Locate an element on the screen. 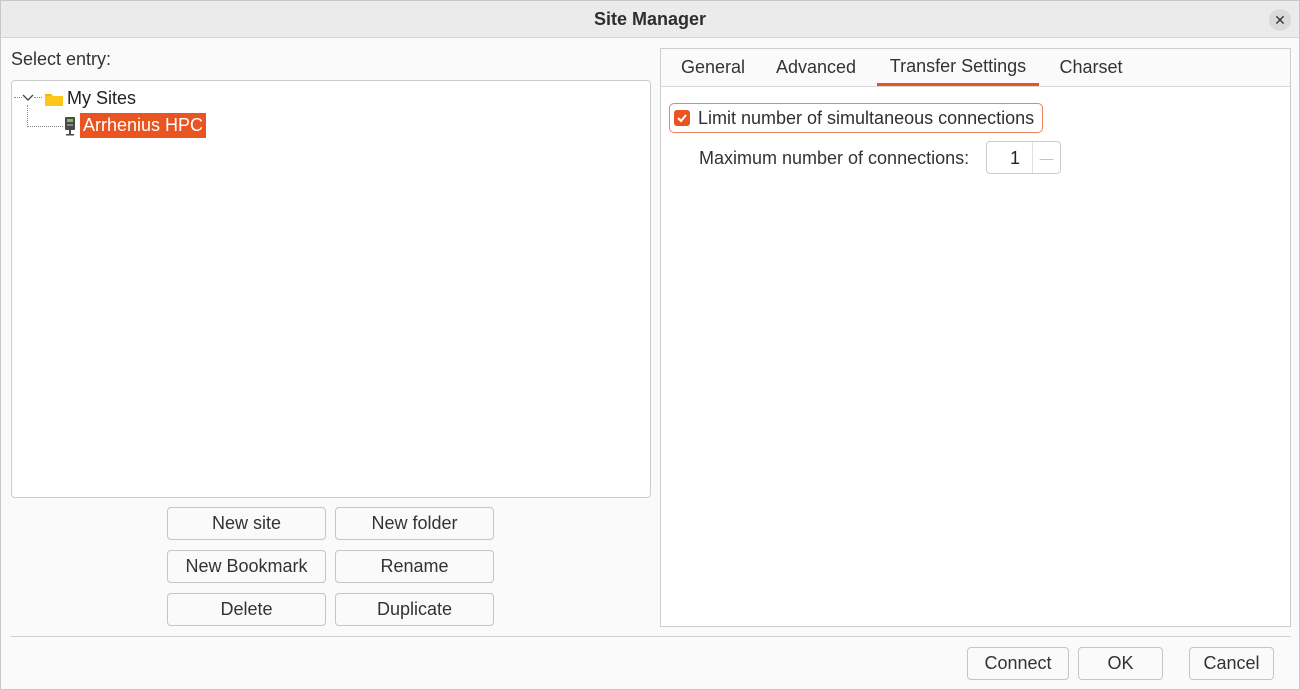  delete-button: Delete is located at coordinates (246, 609).